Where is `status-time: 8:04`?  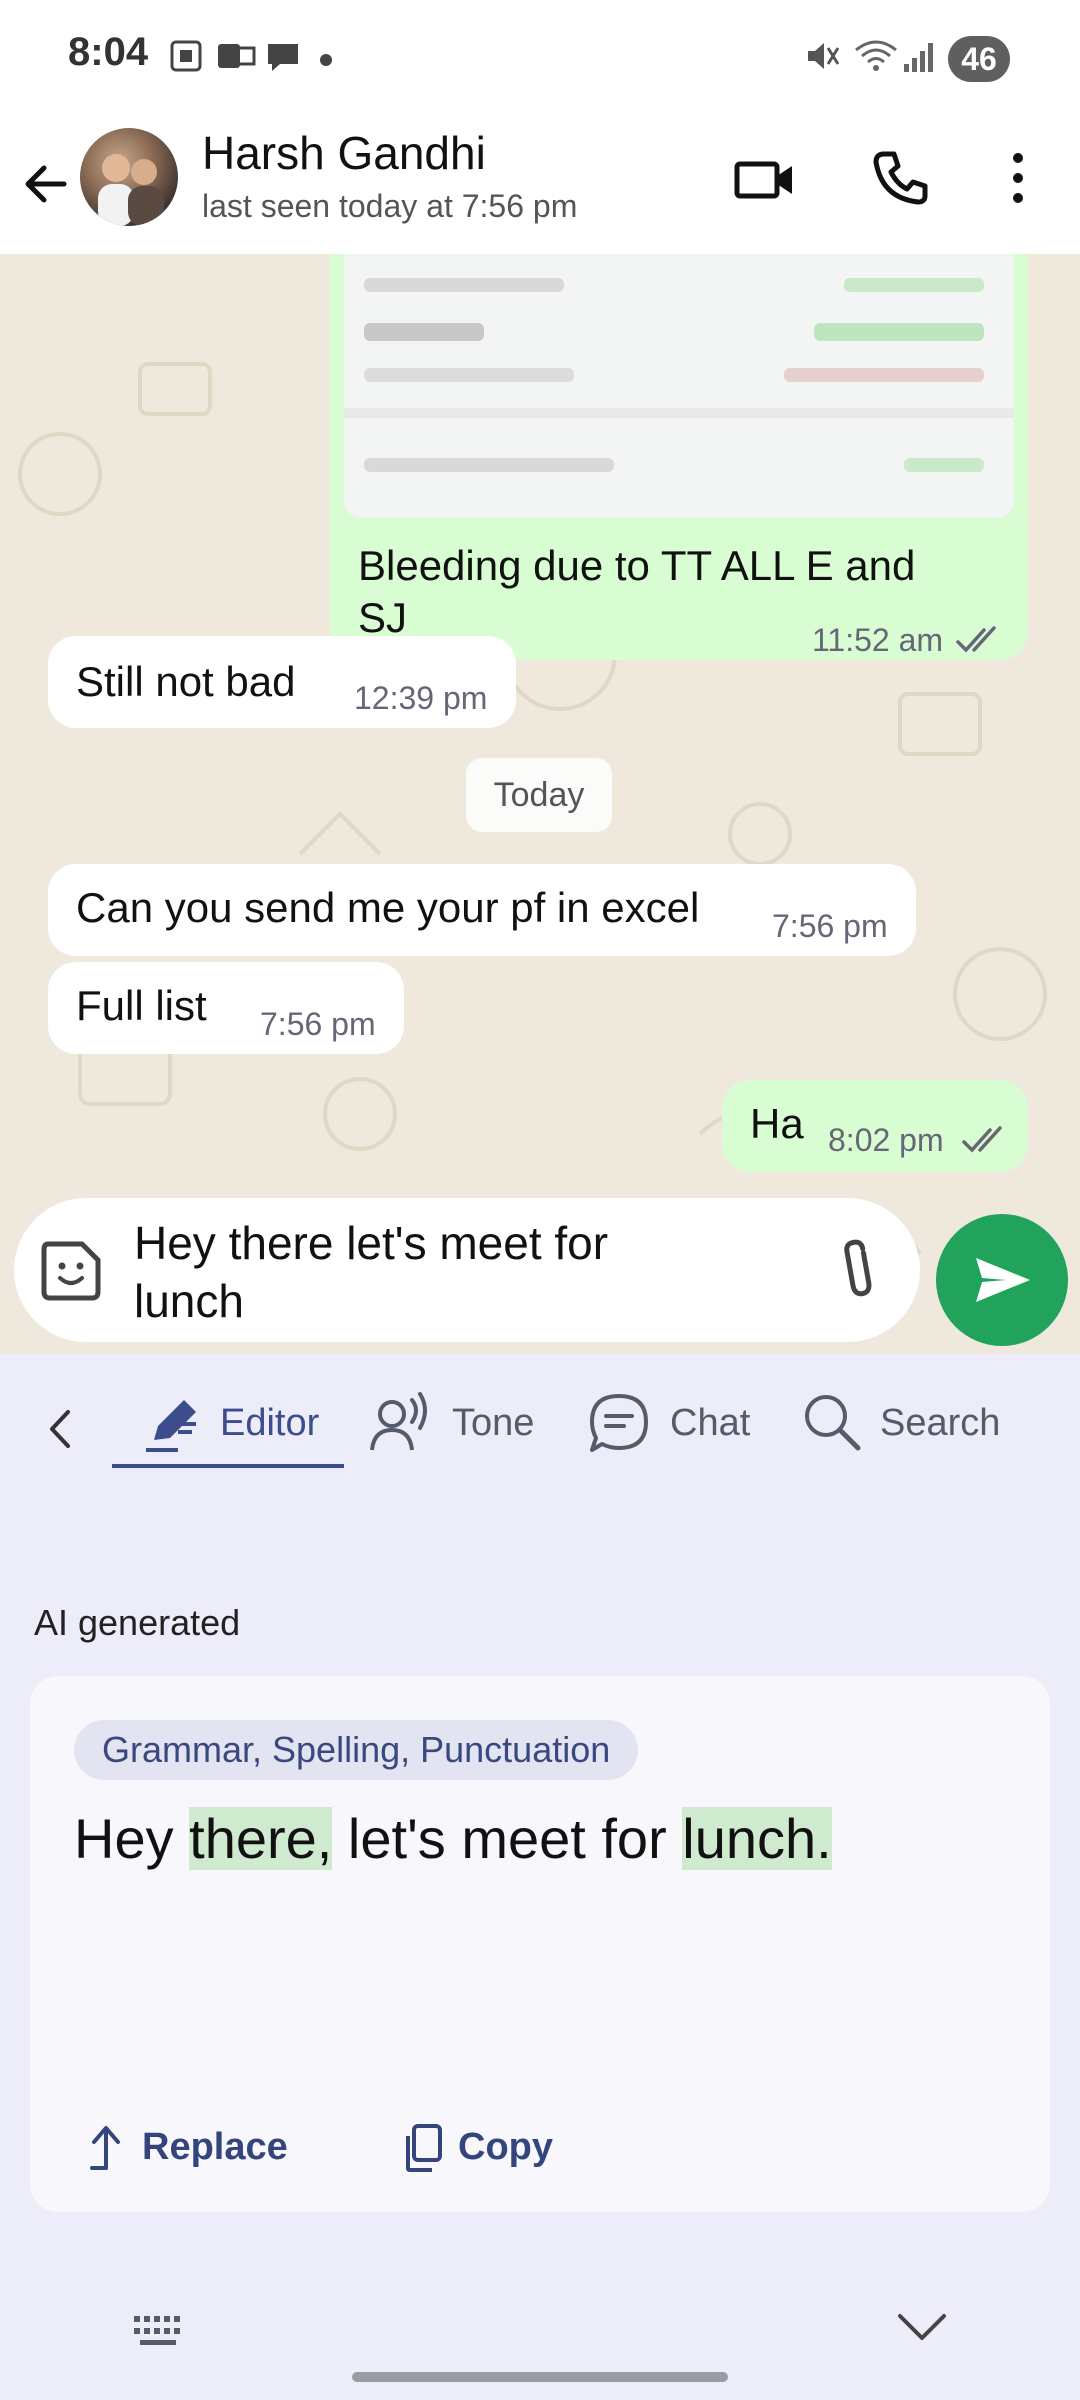
status-time: 8:04 is located at coordinates (108, 52).